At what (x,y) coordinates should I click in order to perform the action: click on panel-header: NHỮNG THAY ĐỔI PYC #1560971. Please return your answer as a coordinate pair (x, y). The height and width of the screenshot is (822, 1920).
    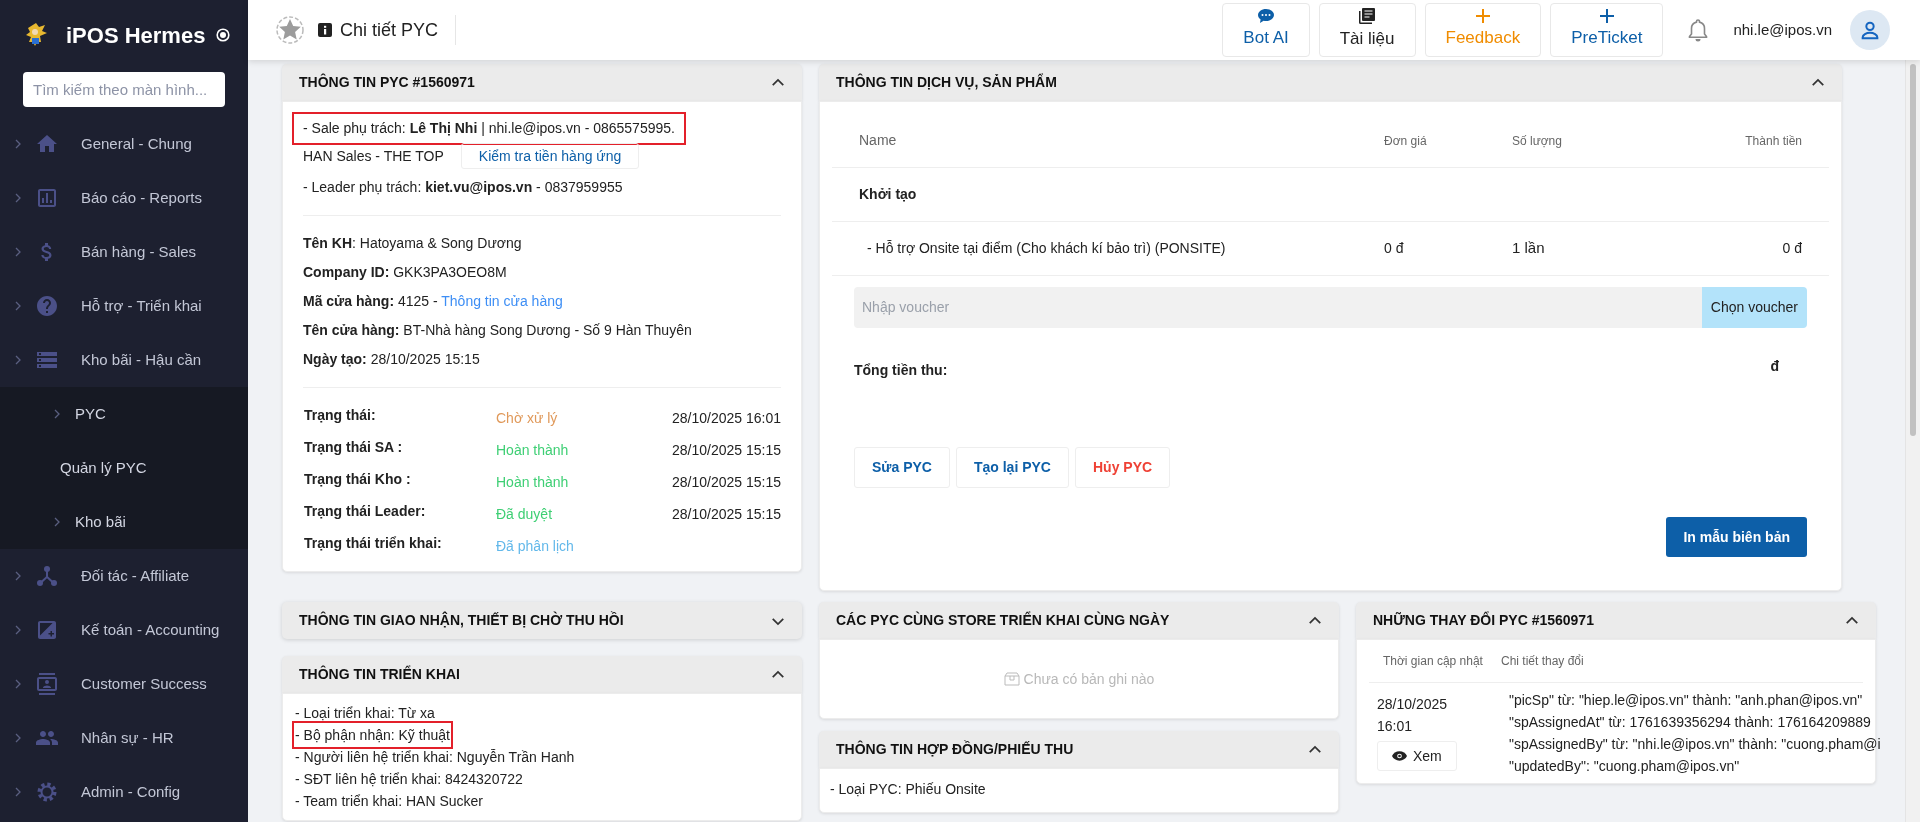
    Looking at the image, I should click on (1616, 620).